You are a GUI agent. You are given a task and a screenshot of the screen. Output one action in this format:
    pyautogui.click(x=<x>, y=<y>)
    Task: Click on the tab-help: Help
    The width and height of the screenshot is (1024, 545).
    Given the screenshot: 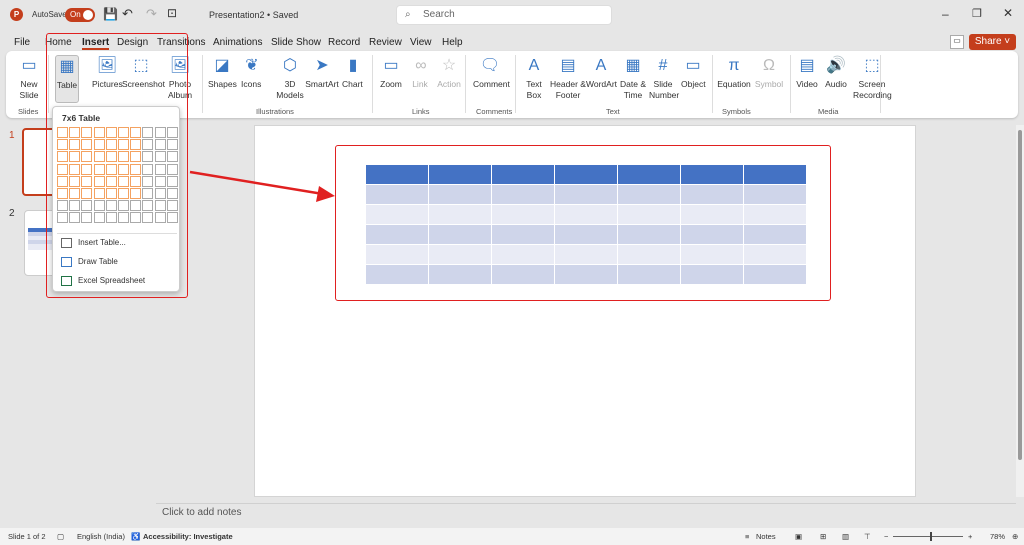 What is the action you would take?
    pyautogui.click(x=452, y=42)
    